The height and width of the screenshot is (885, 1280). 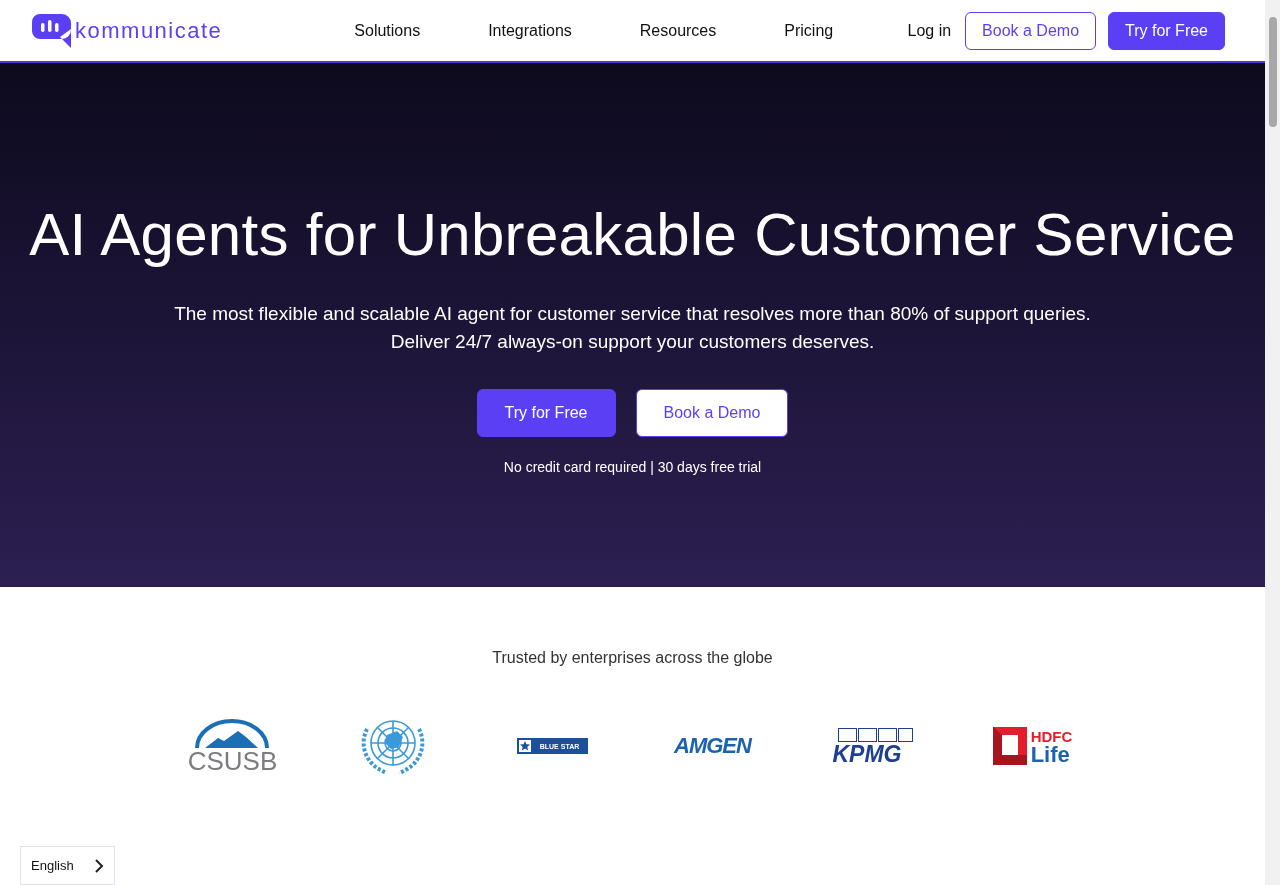 I want to click on nav-link: Resources, so click(x=678, y=30).